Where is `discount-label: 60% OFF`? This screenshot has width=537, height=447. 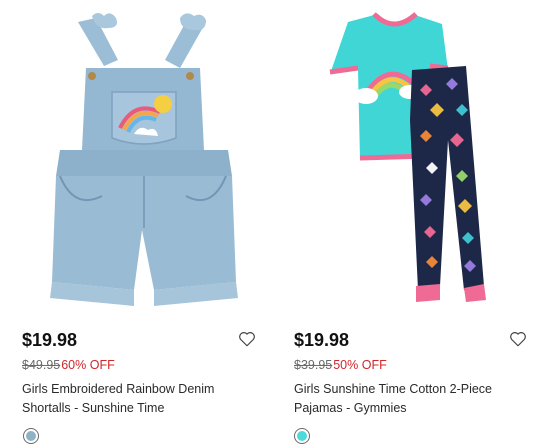 discount-label: 60% OFF is located at coordinates (88, 365).